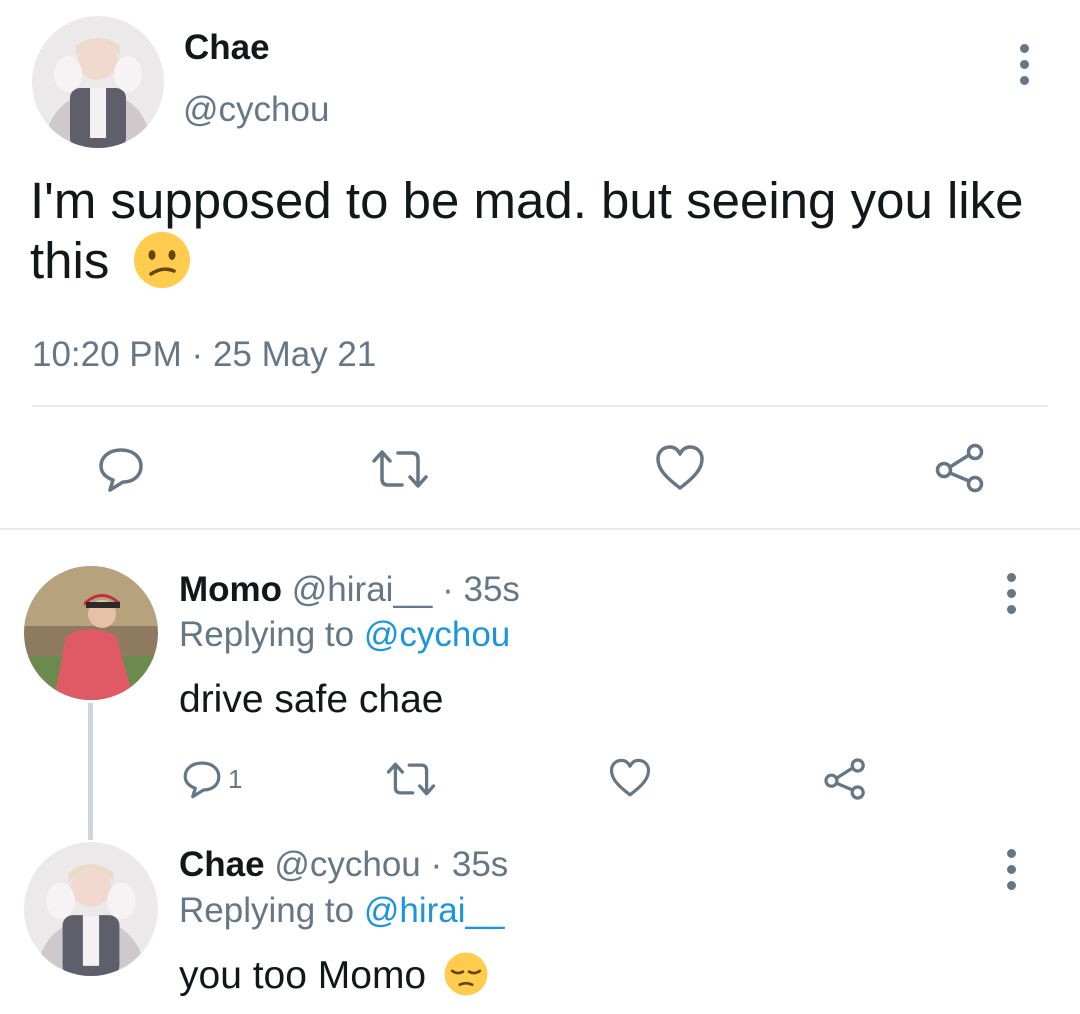 Image resolution: width=1080 pixels, height=1014 pixels. I want to click on reply-header: Momo @hirai__ · 35s, so click(349, 590).